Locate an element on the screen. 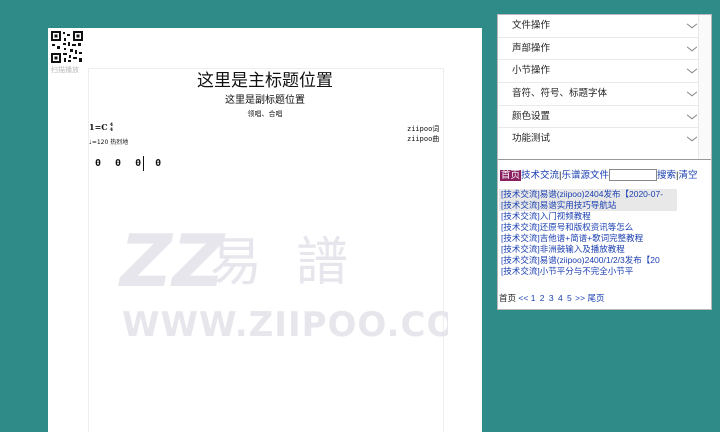  lyricist-credit: ziipoo词 is located at coordinates (423, 129).